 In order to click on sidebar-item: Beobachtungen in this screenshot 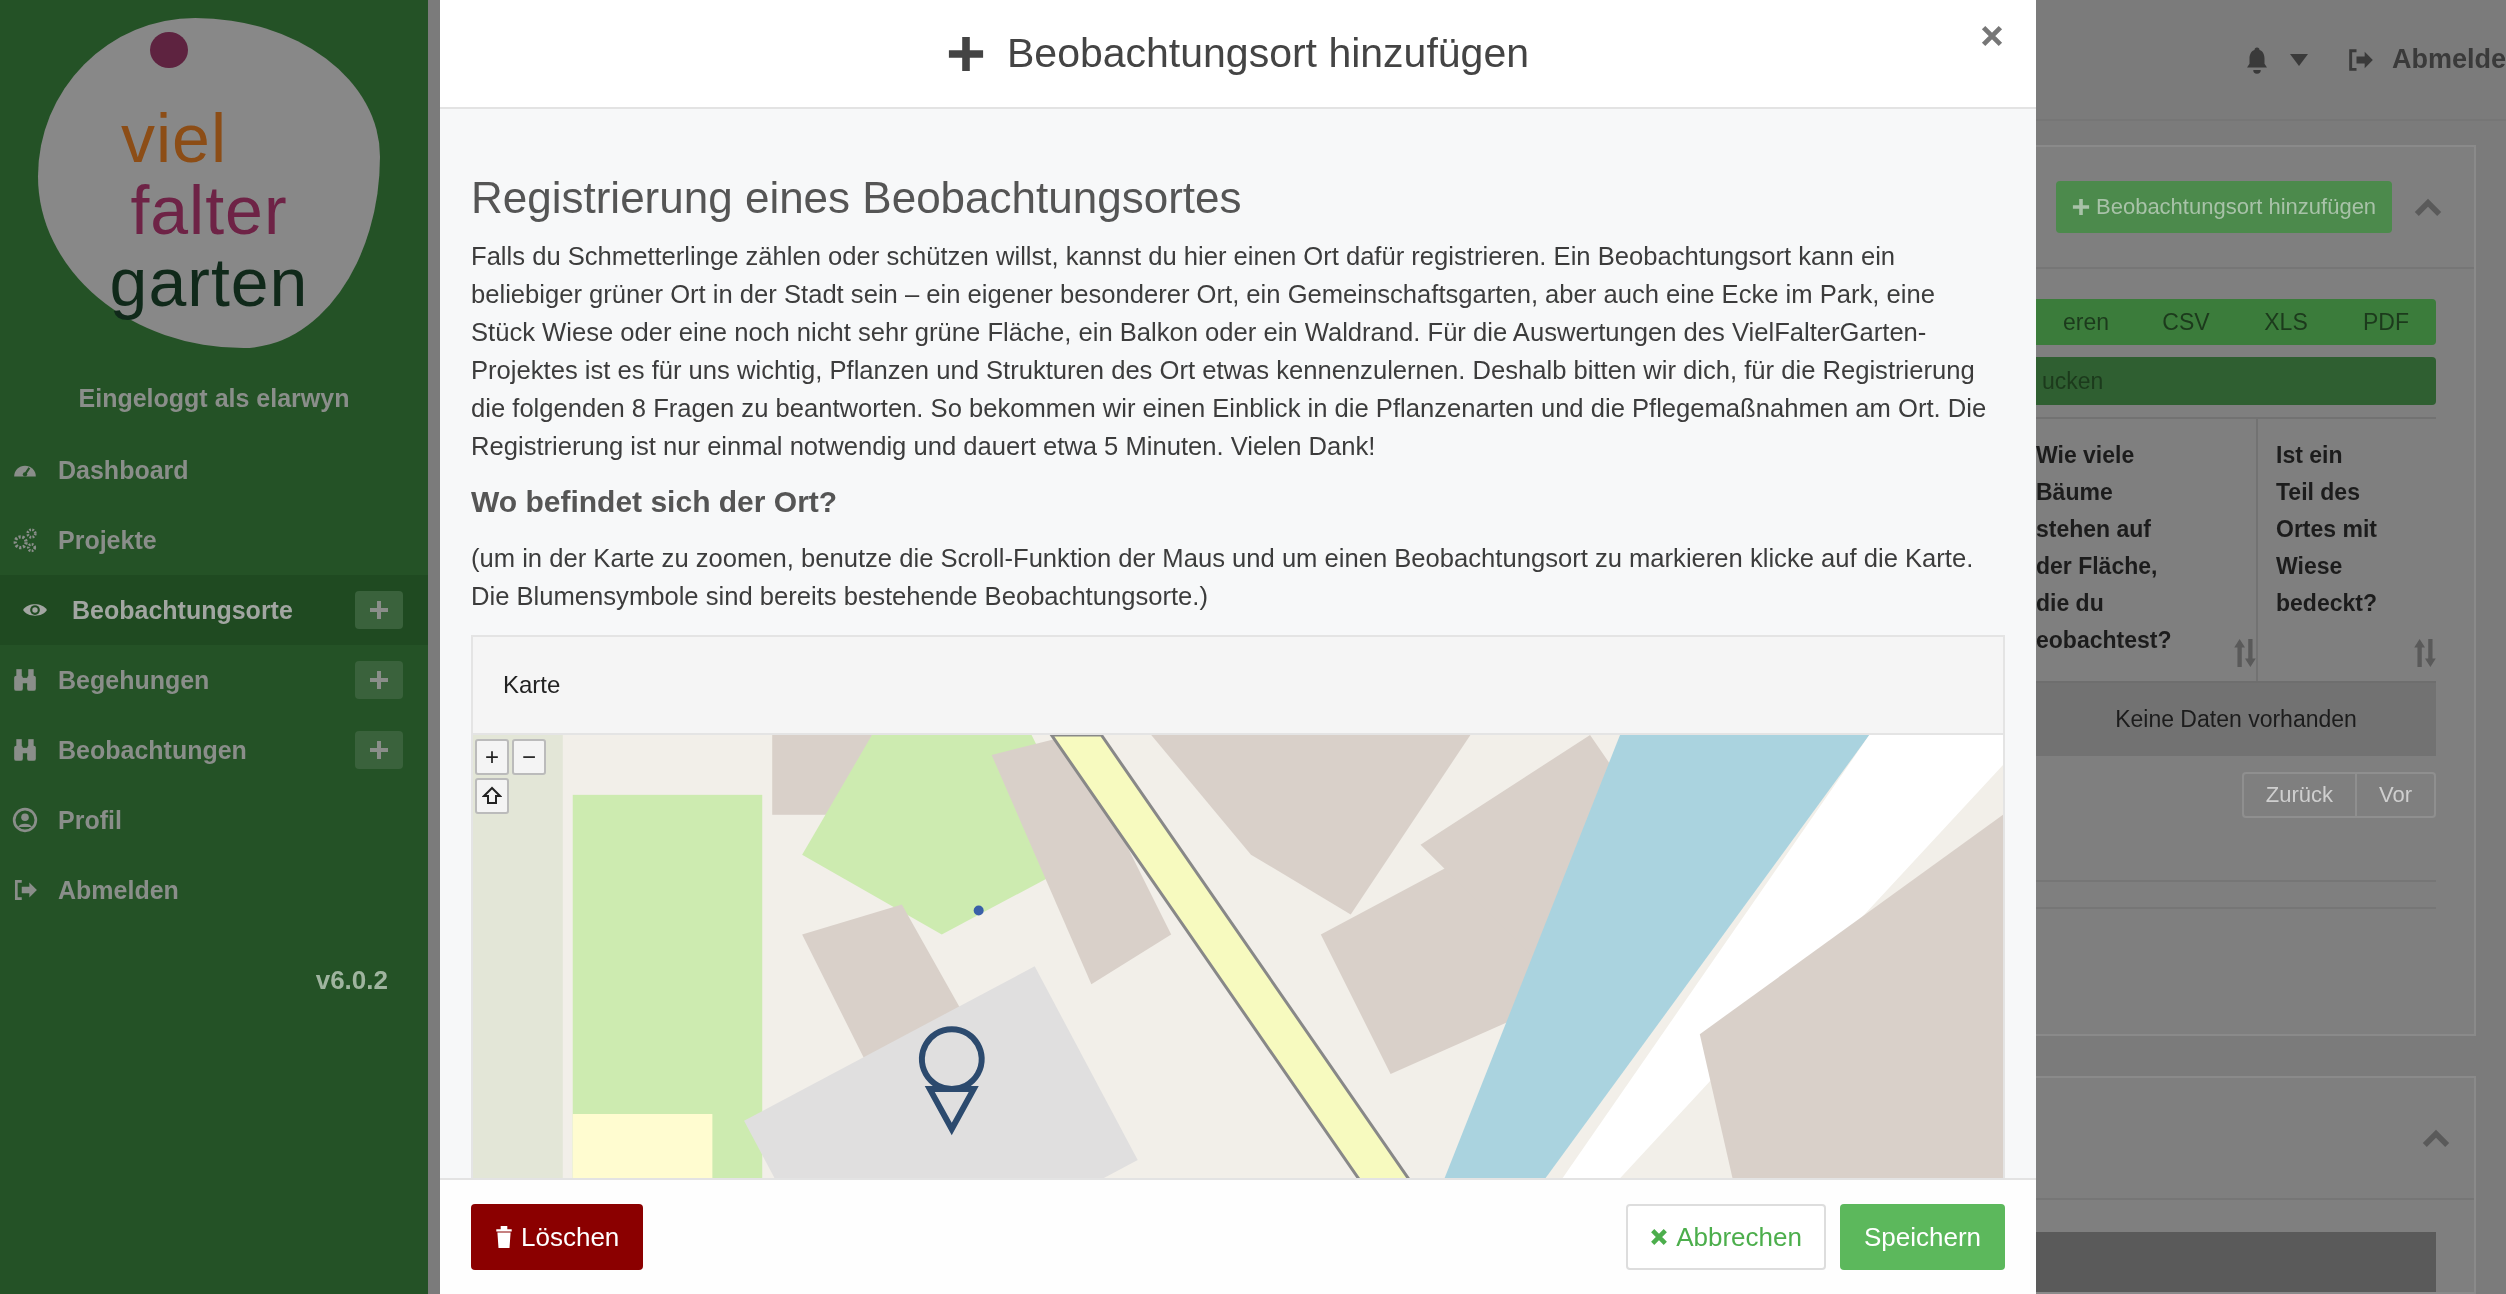, I will do `click(214, 750)`.